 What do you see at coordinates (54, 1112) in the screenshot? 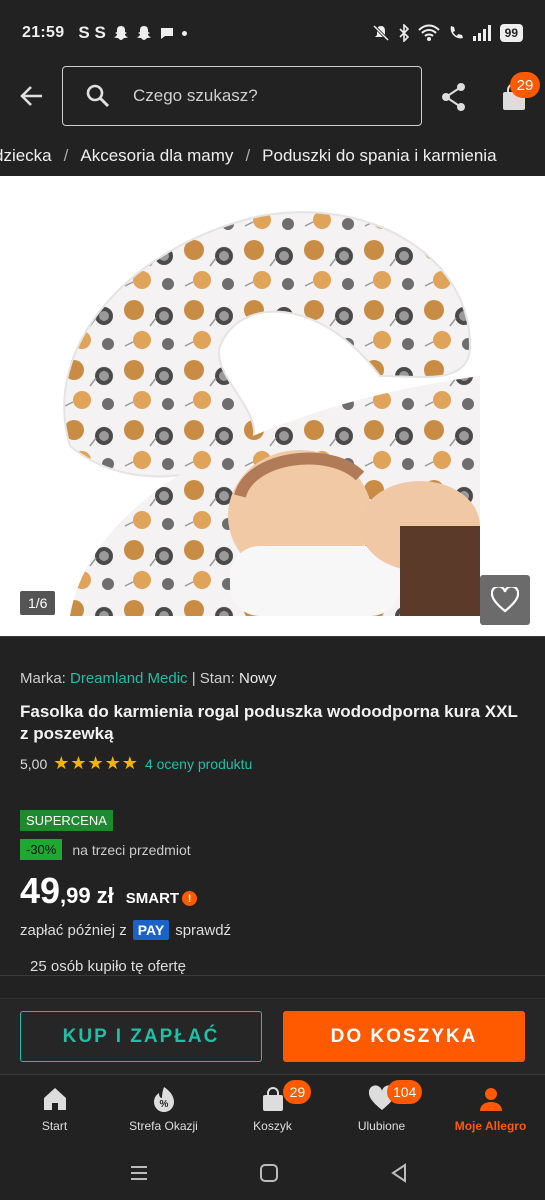
I see `nav-start: Start` at bounding box center [54, 1112].